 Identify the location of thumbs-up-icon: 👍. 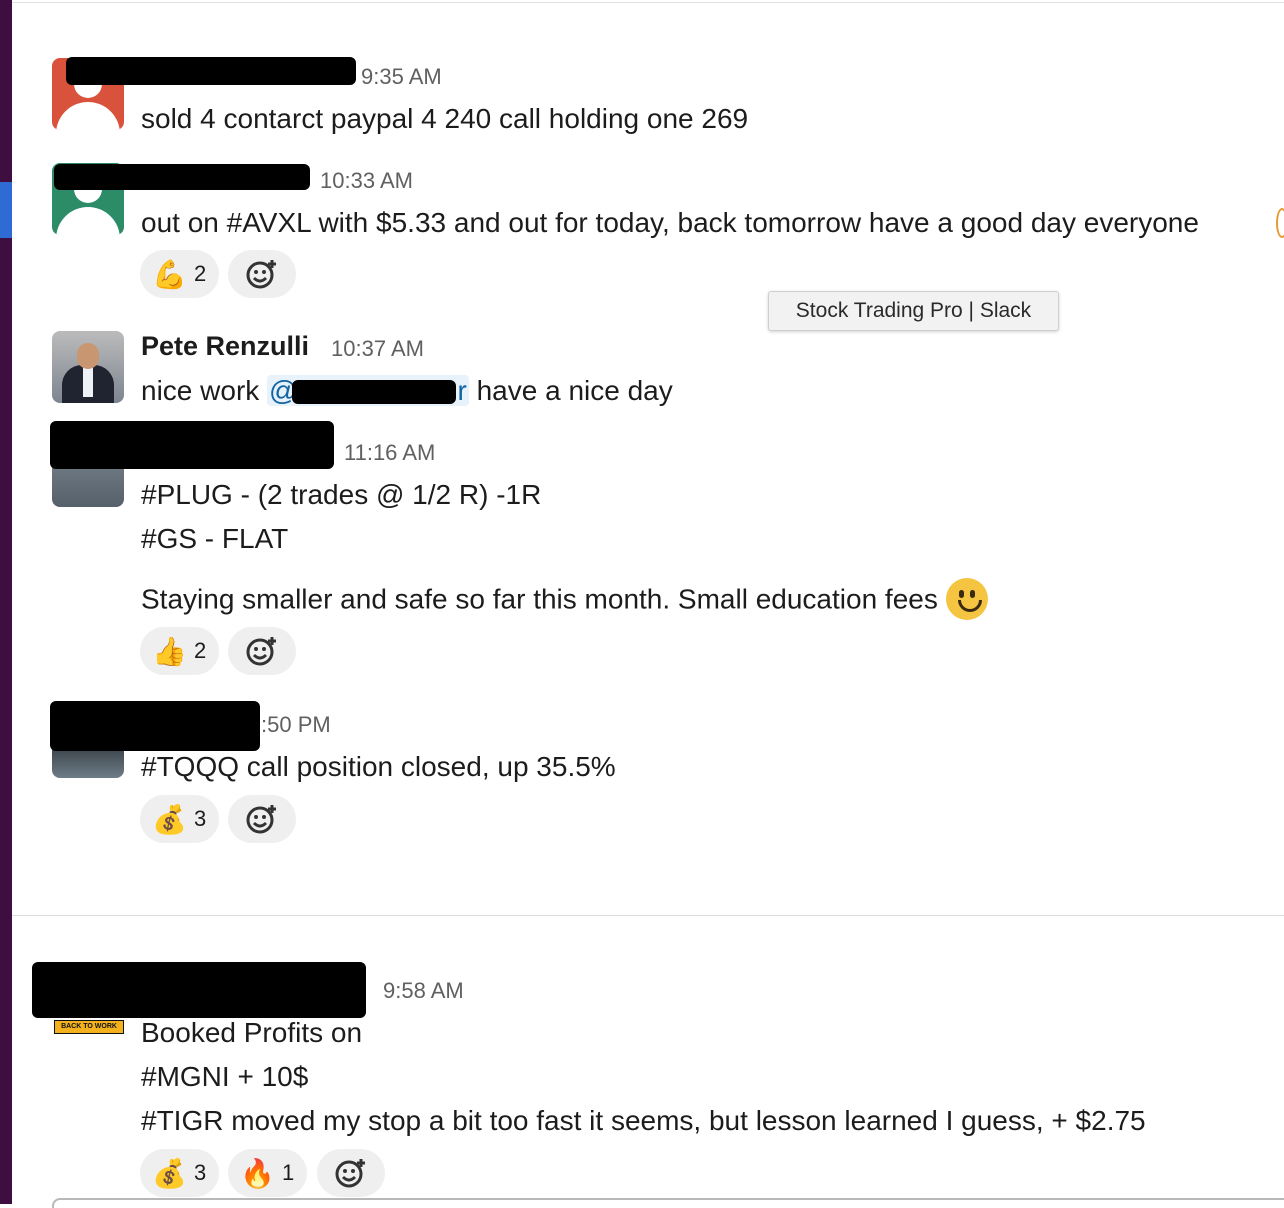
(169, 651).